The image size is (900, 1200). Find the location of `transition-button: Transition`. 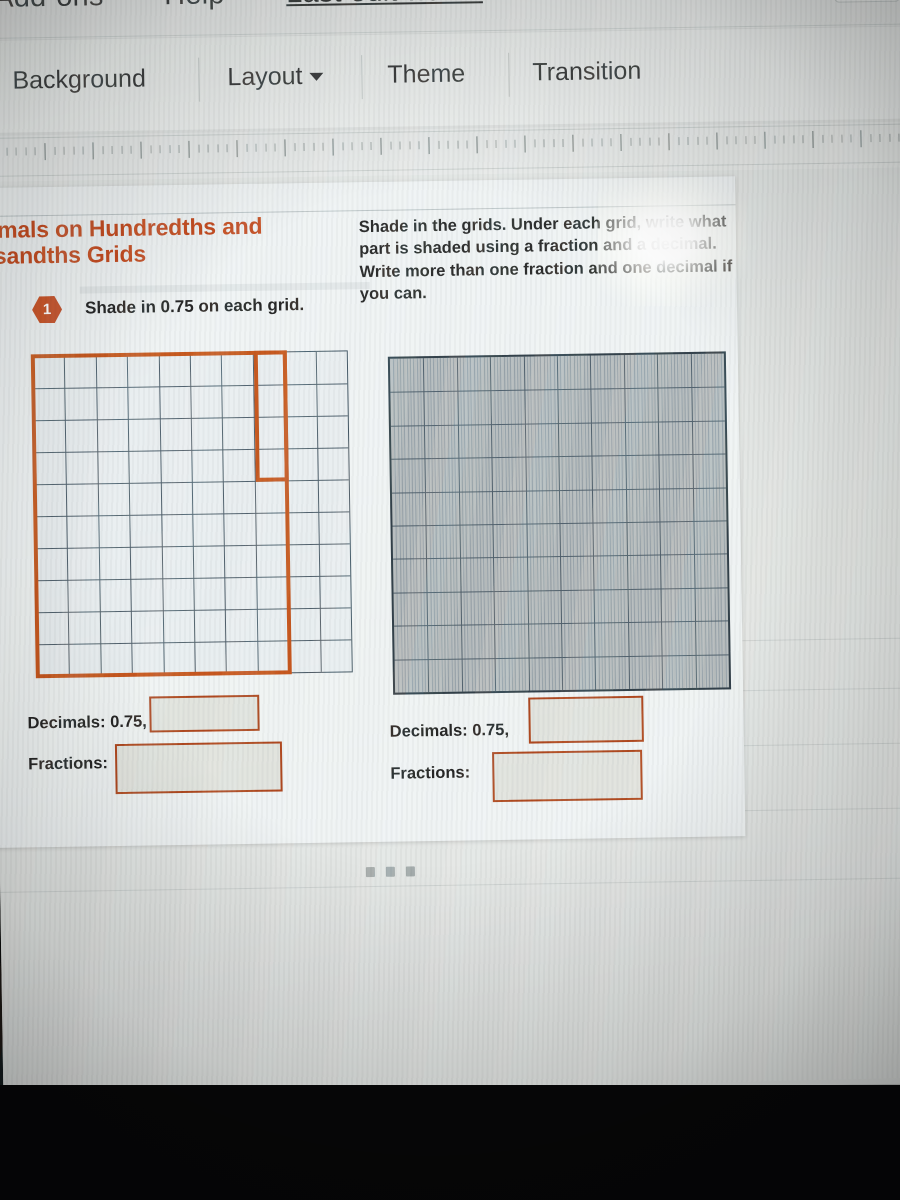

transition-button: Transition is located at coordinates (586, 72).